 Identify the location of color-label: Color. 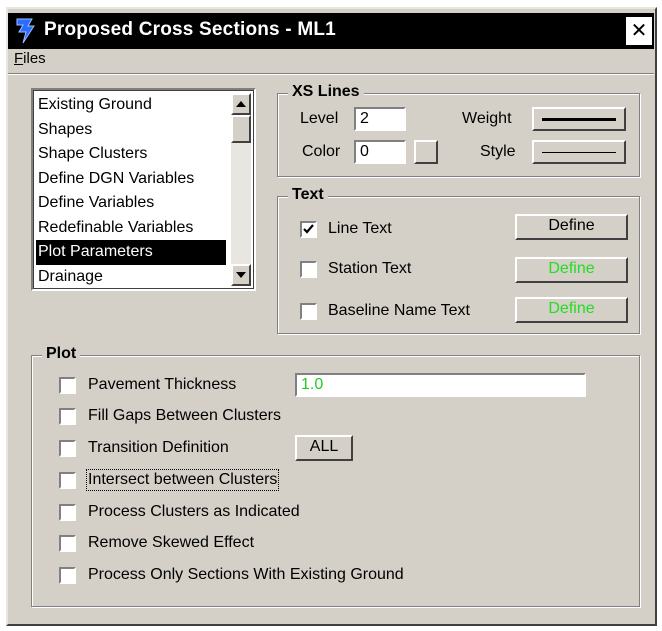
(321, 151).